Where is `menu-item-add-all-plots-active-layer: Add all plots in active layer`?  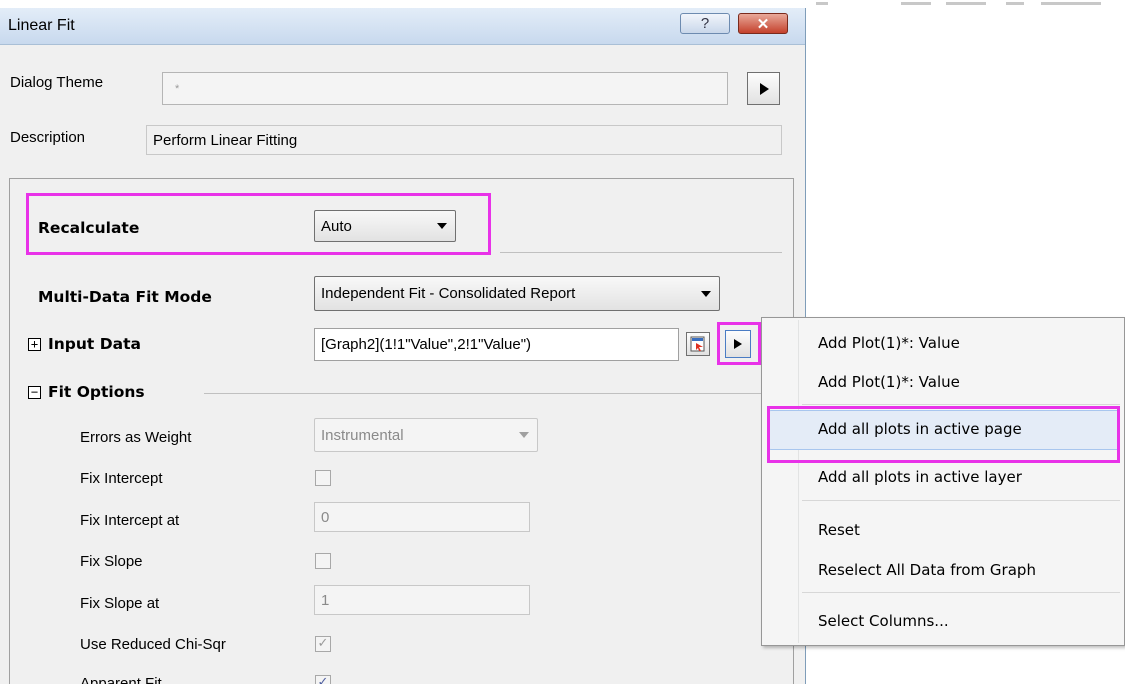 menu-item-add-all-plots-active-layer: Add all plots in active layer is located at coordinates (920, 477).